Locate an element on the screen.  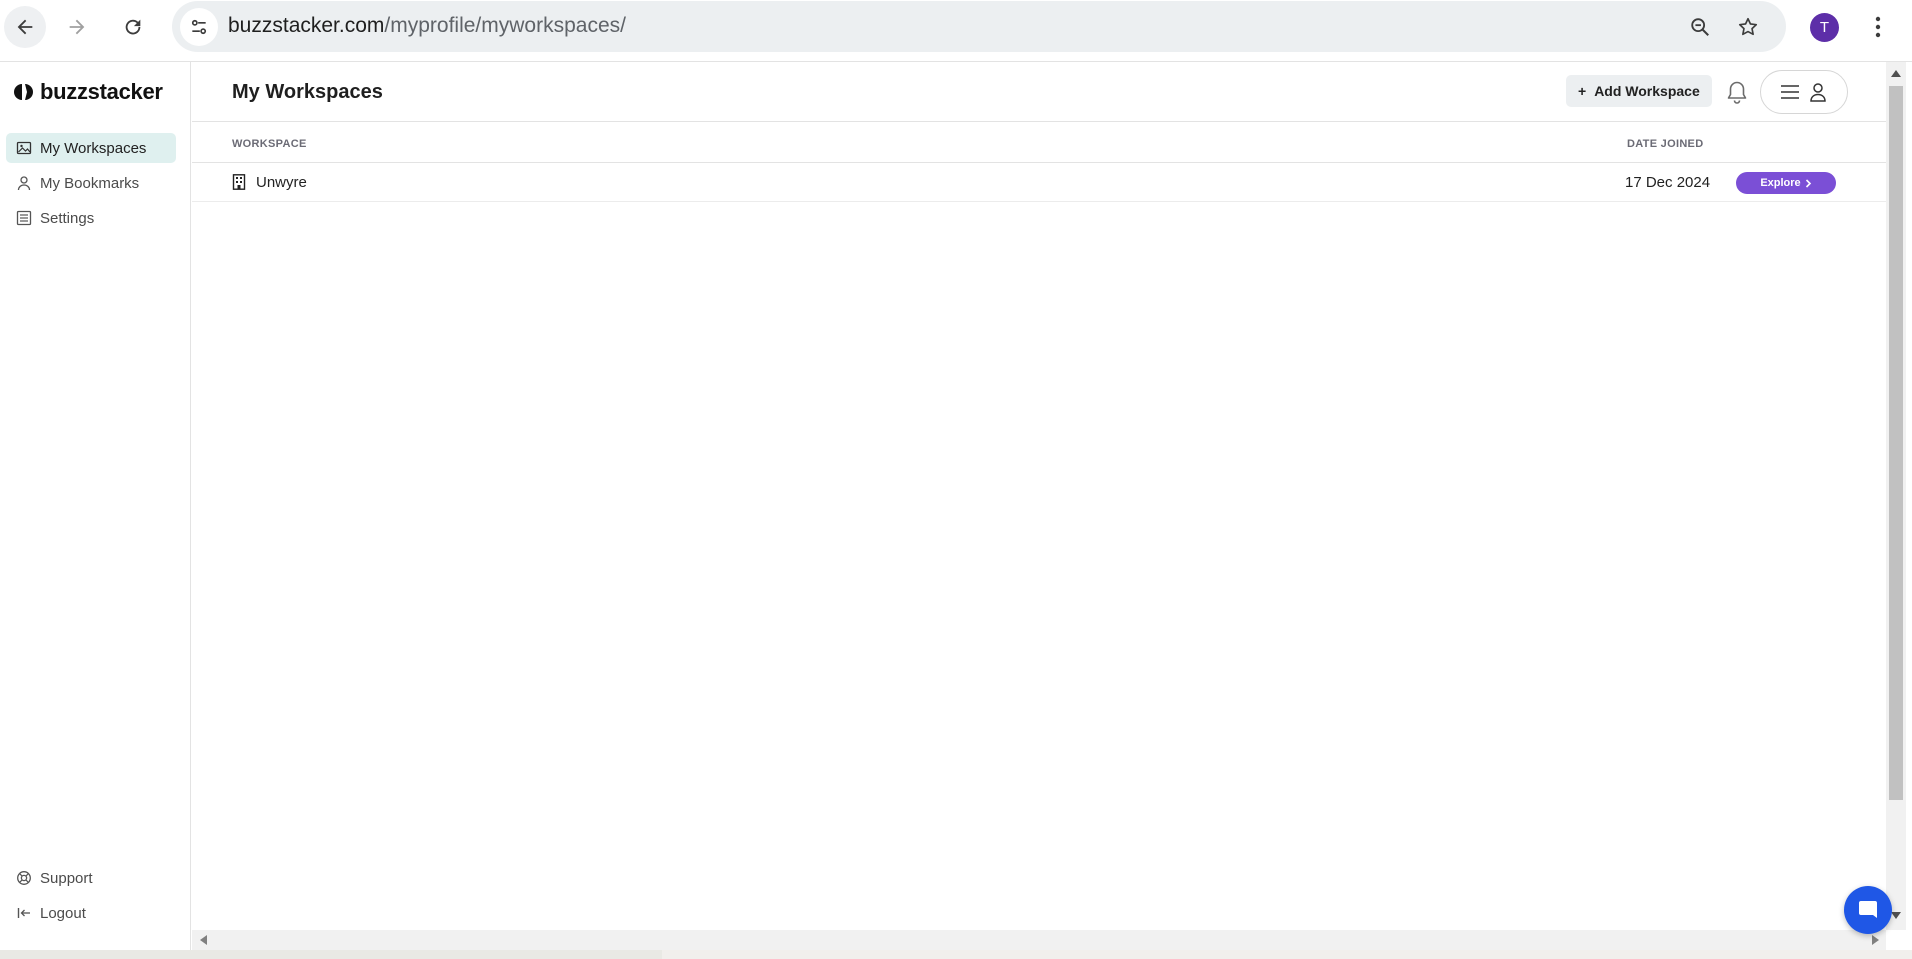
zoom-button is located at coordinates (1700, 27).